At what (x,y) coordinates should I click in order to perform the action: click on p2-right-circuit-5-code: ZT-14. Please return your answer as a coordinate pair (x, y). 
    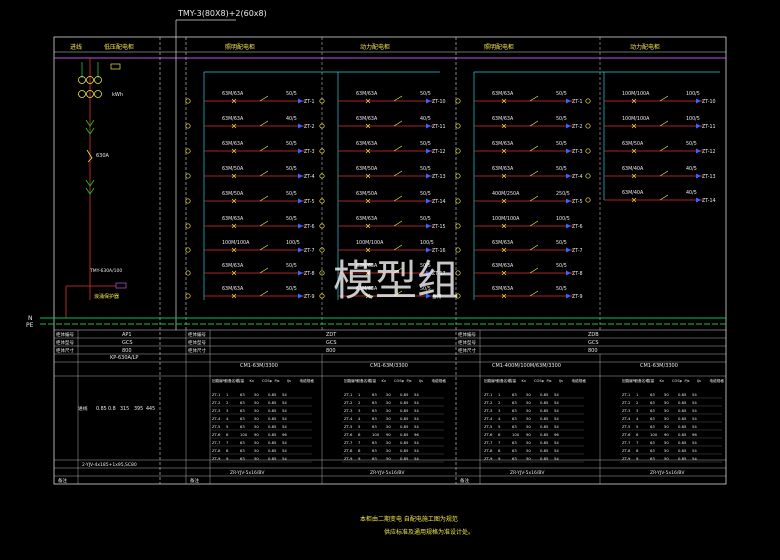
    Looking at the image, I should click on (439, 202).